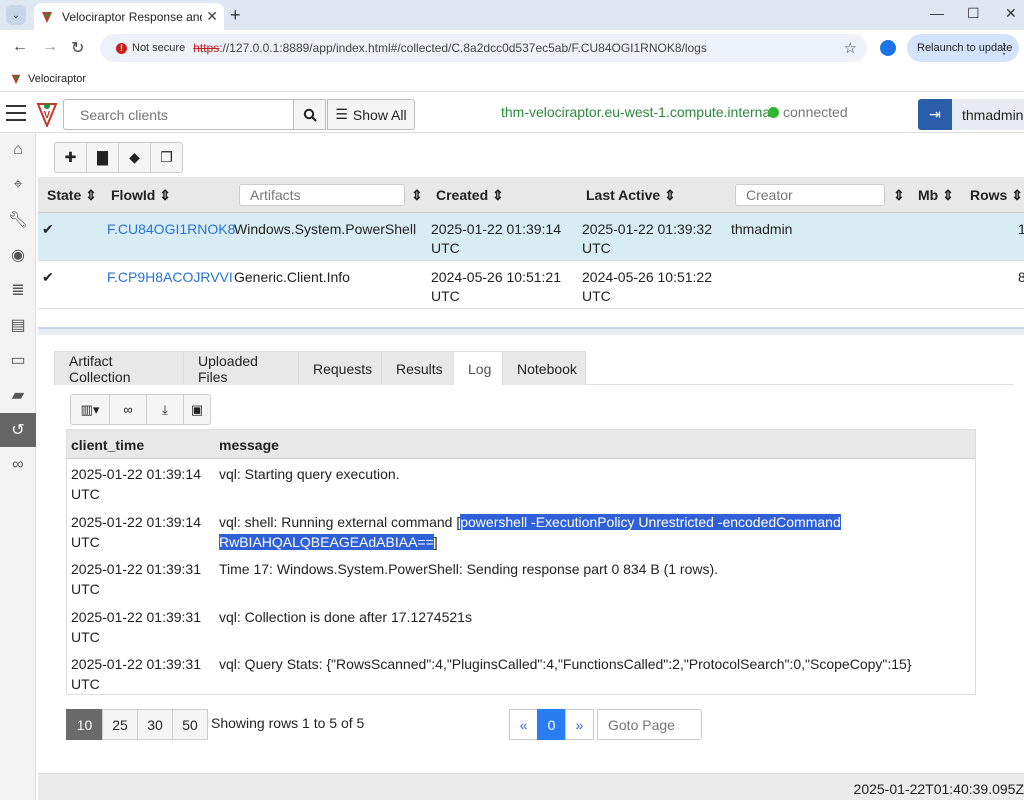  Describe the element at coordinates (445, 296) in the screenshot. I see `flow-created-tz: UTC` at that location.